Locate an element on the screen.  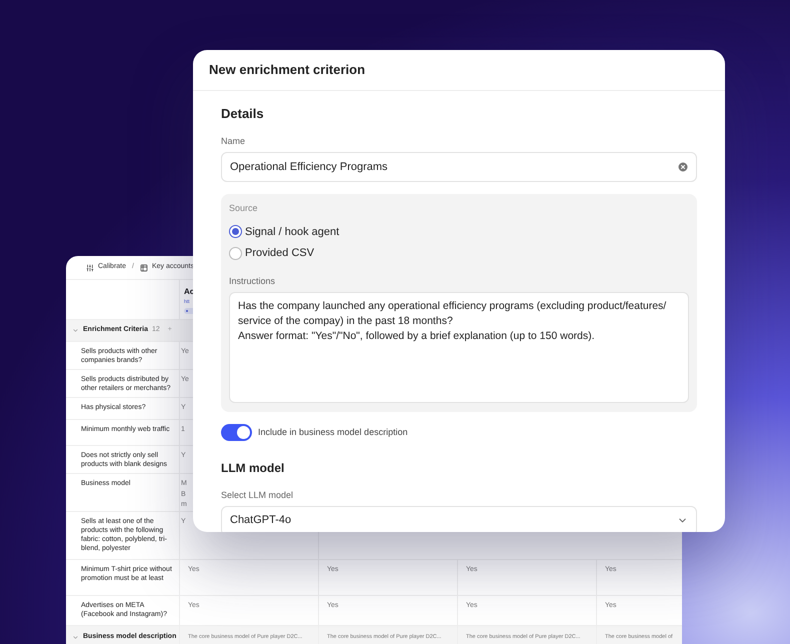
radio-label: Signal / hook agent is located at coordinates (292, 232).